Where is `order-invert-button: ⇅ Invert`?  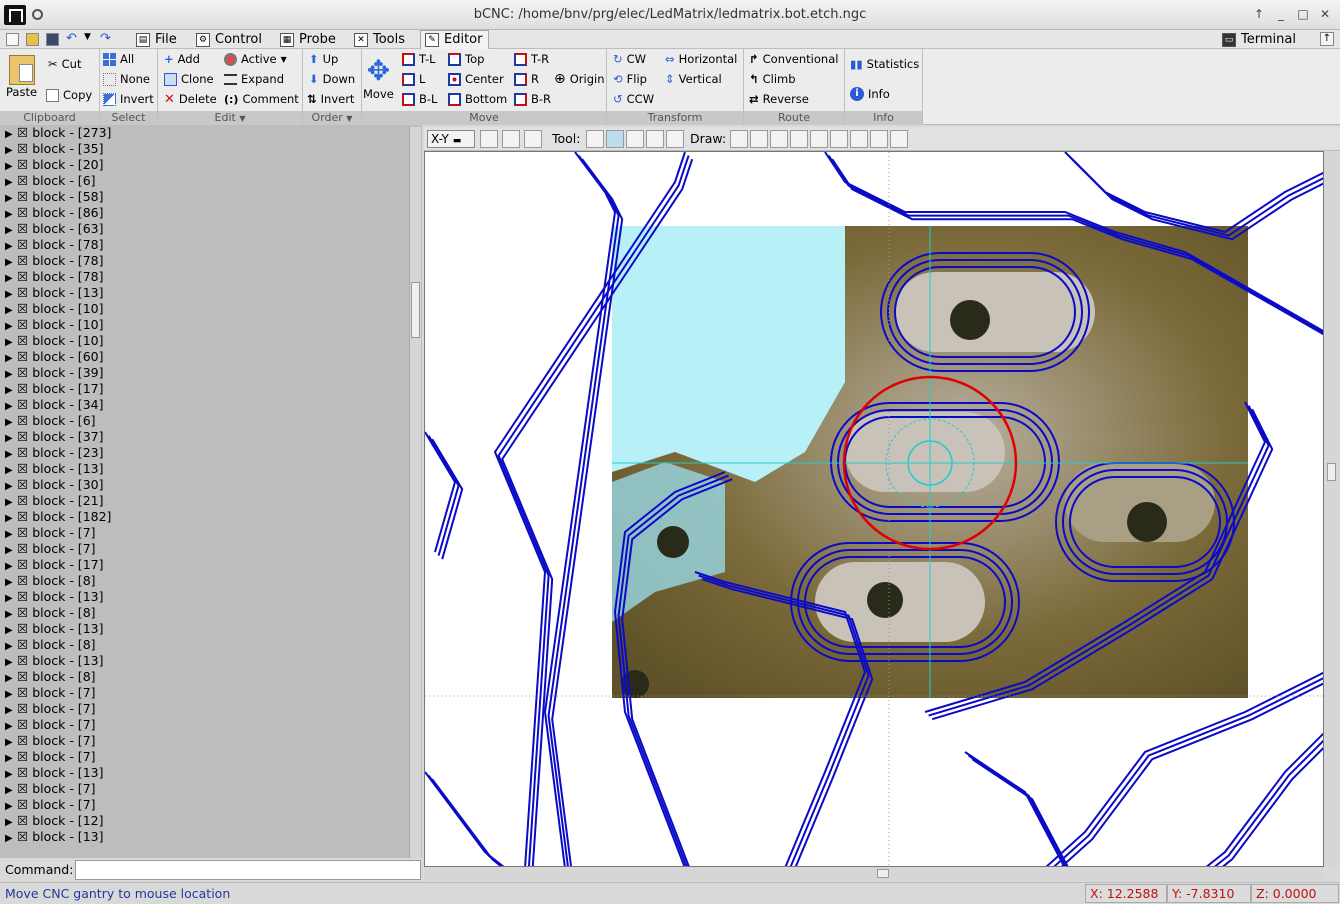 order-invert-button: ⇅ Invert is located at coordinates (330, 99).